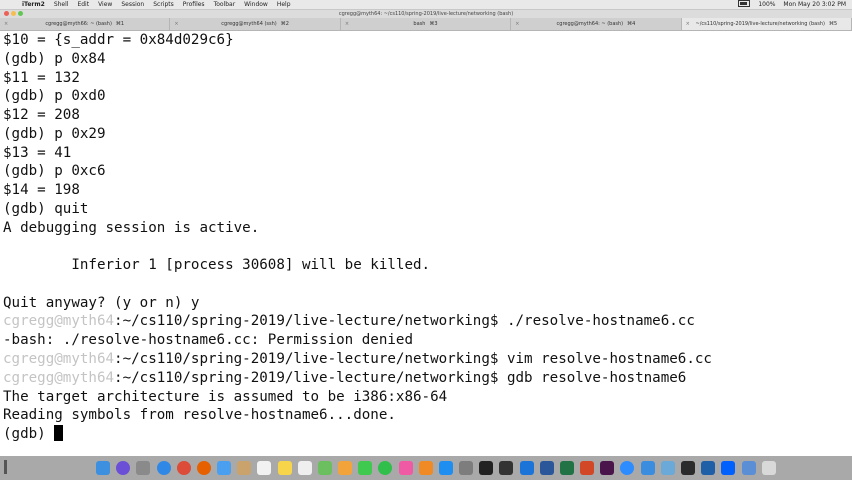 The height and width of the screenshot is (480, 852). Describe the element at coordinates (183, 468) in the screenshot. I see `chrome-icon` at that location.